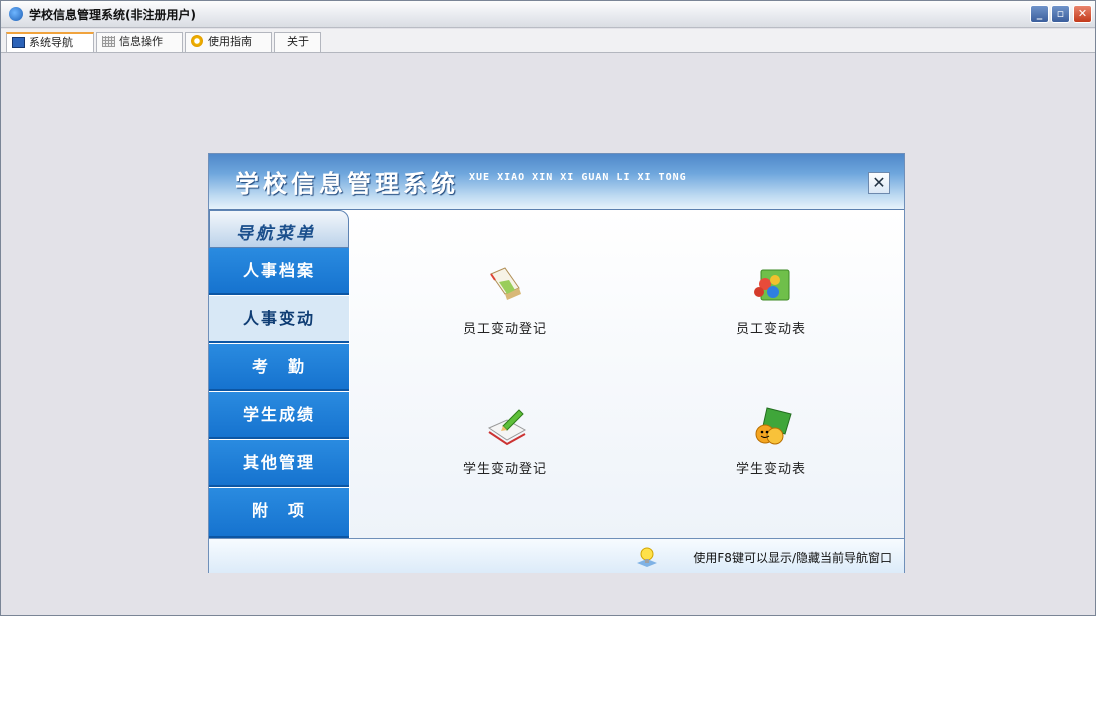  I want to click on nav-panel-title: 学校信息管理系统, so click(347, 183).